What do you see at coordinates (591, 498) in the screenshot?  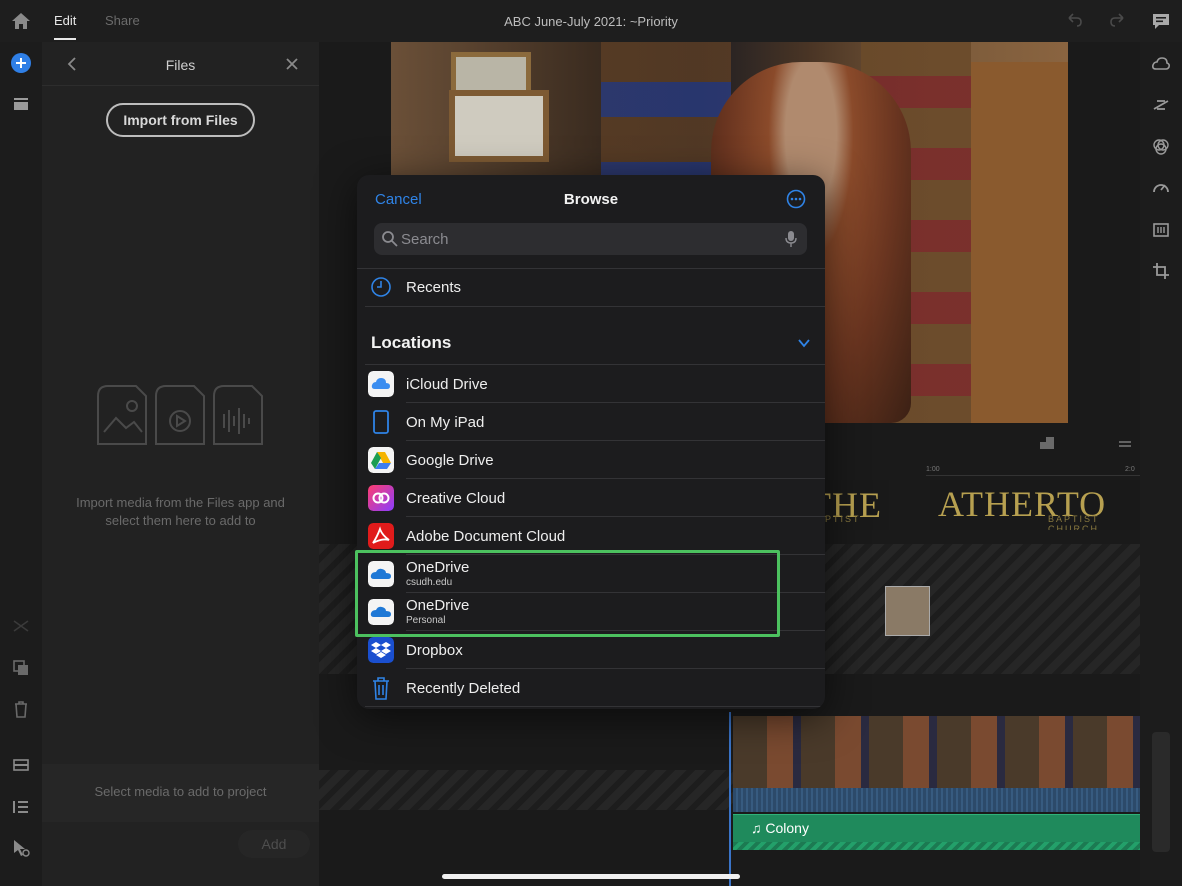 I see `location-row-creative-cloud: Creative Cloud` at bounding box center [591, 498].